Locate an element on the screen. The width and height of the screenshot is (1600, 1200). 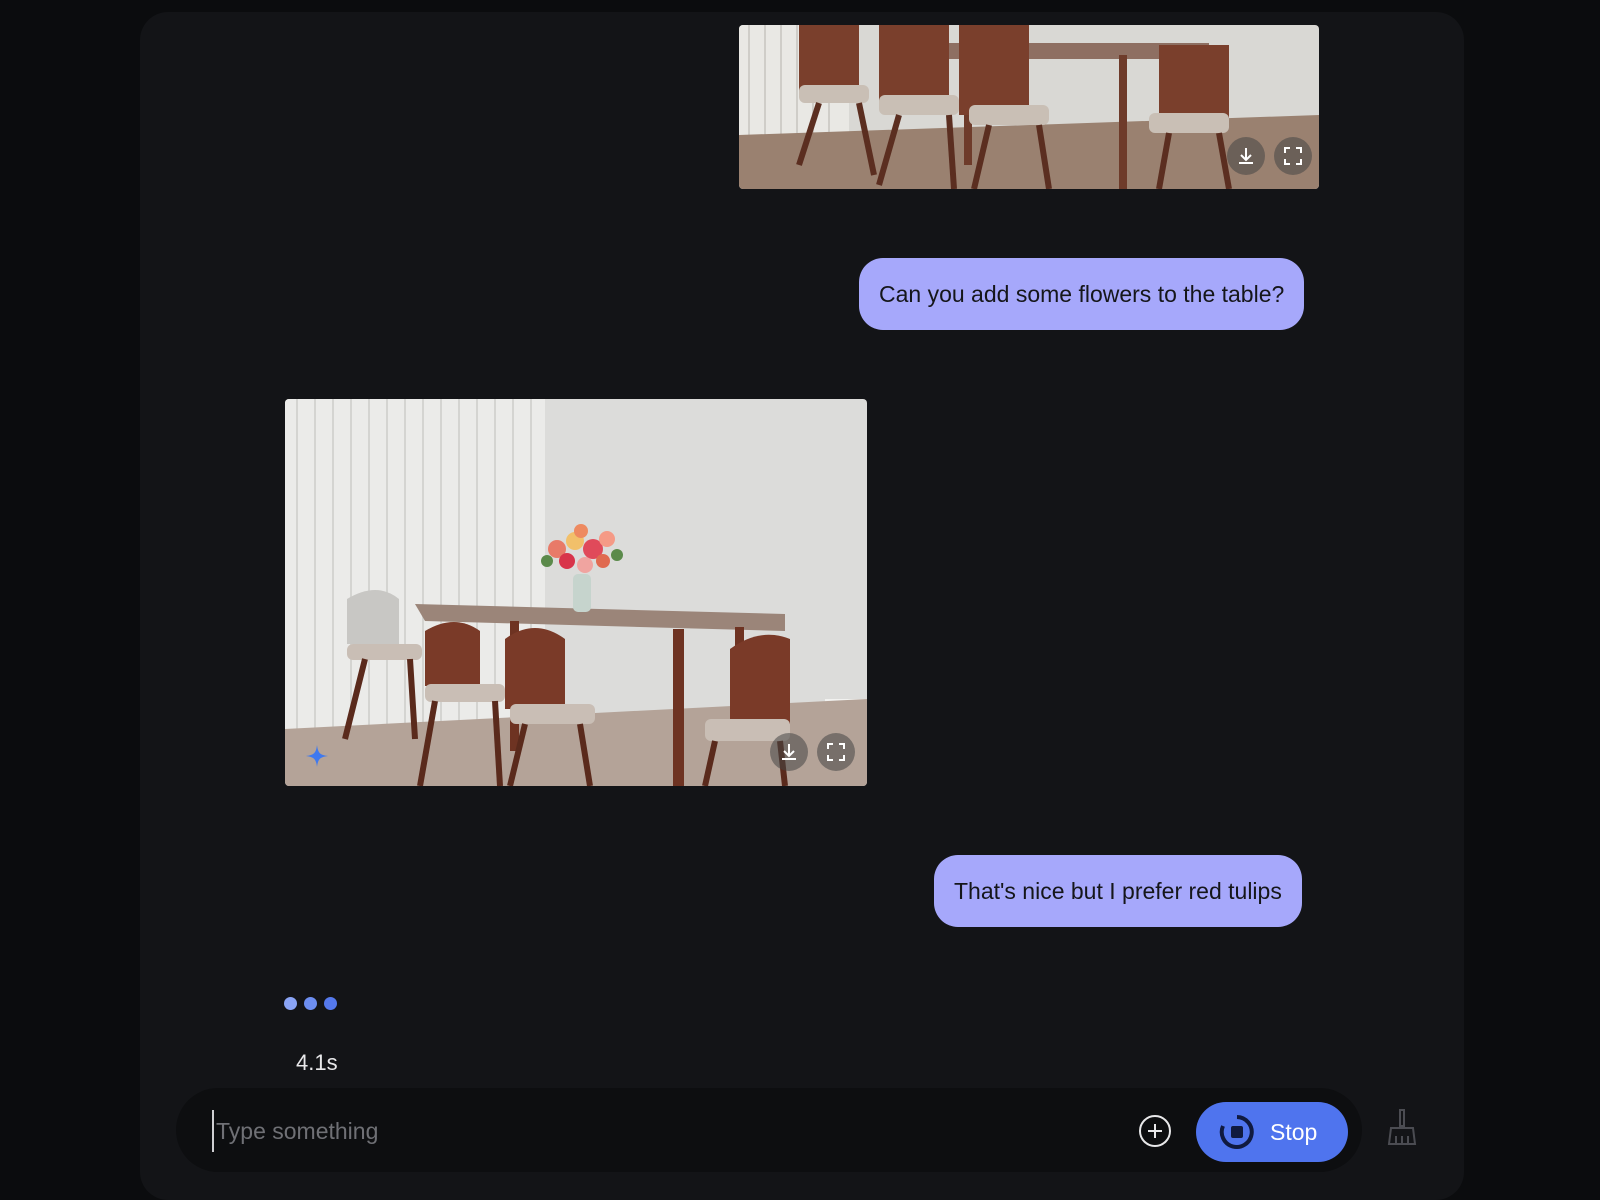
dining-room-flowers-image is located at coordinates (576, 592).